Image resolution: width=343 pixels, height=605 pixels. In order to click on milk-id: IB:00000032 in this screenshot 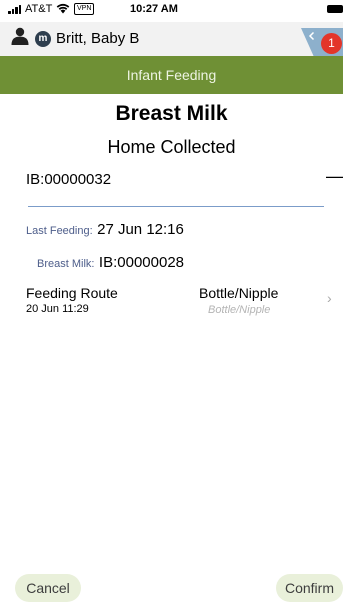, I will do `click(69, 179)`.